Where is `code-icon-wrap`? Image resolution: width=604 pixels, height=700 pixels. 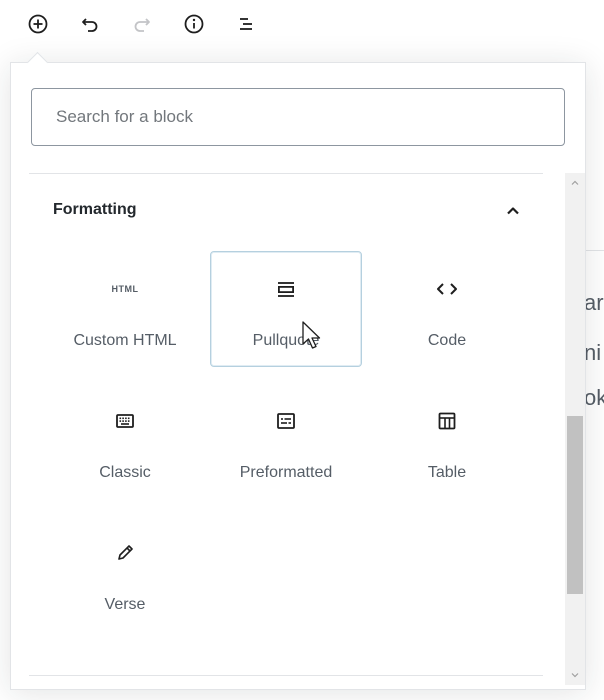 code-icon-wrap is located at coordinates (447, 289).